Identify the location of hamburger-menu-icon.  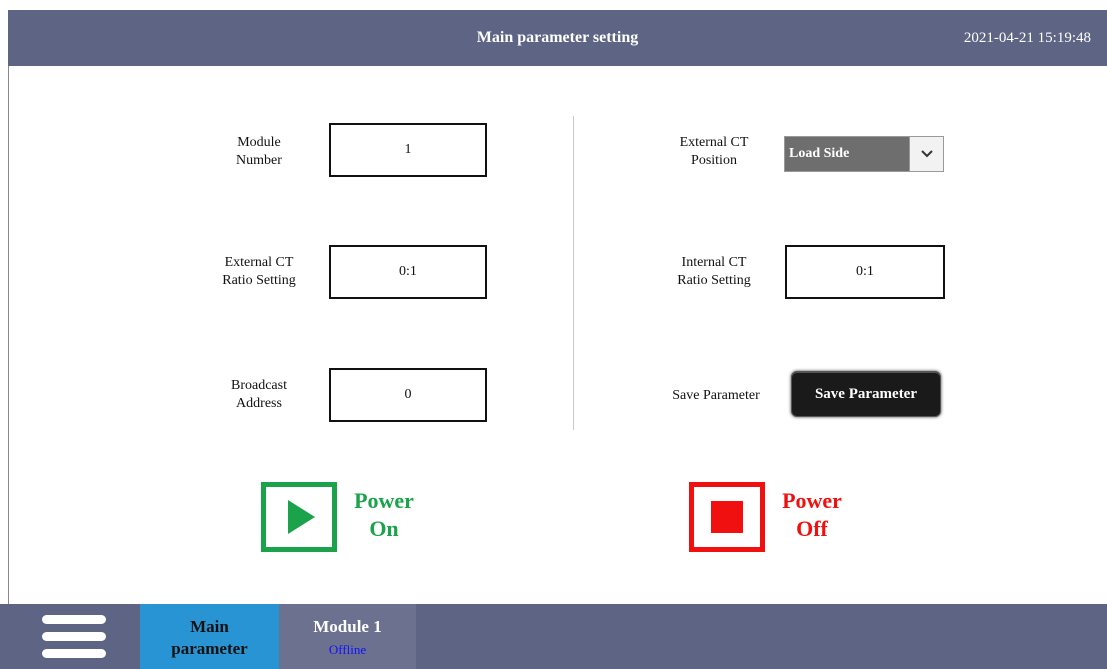
(75, 636).